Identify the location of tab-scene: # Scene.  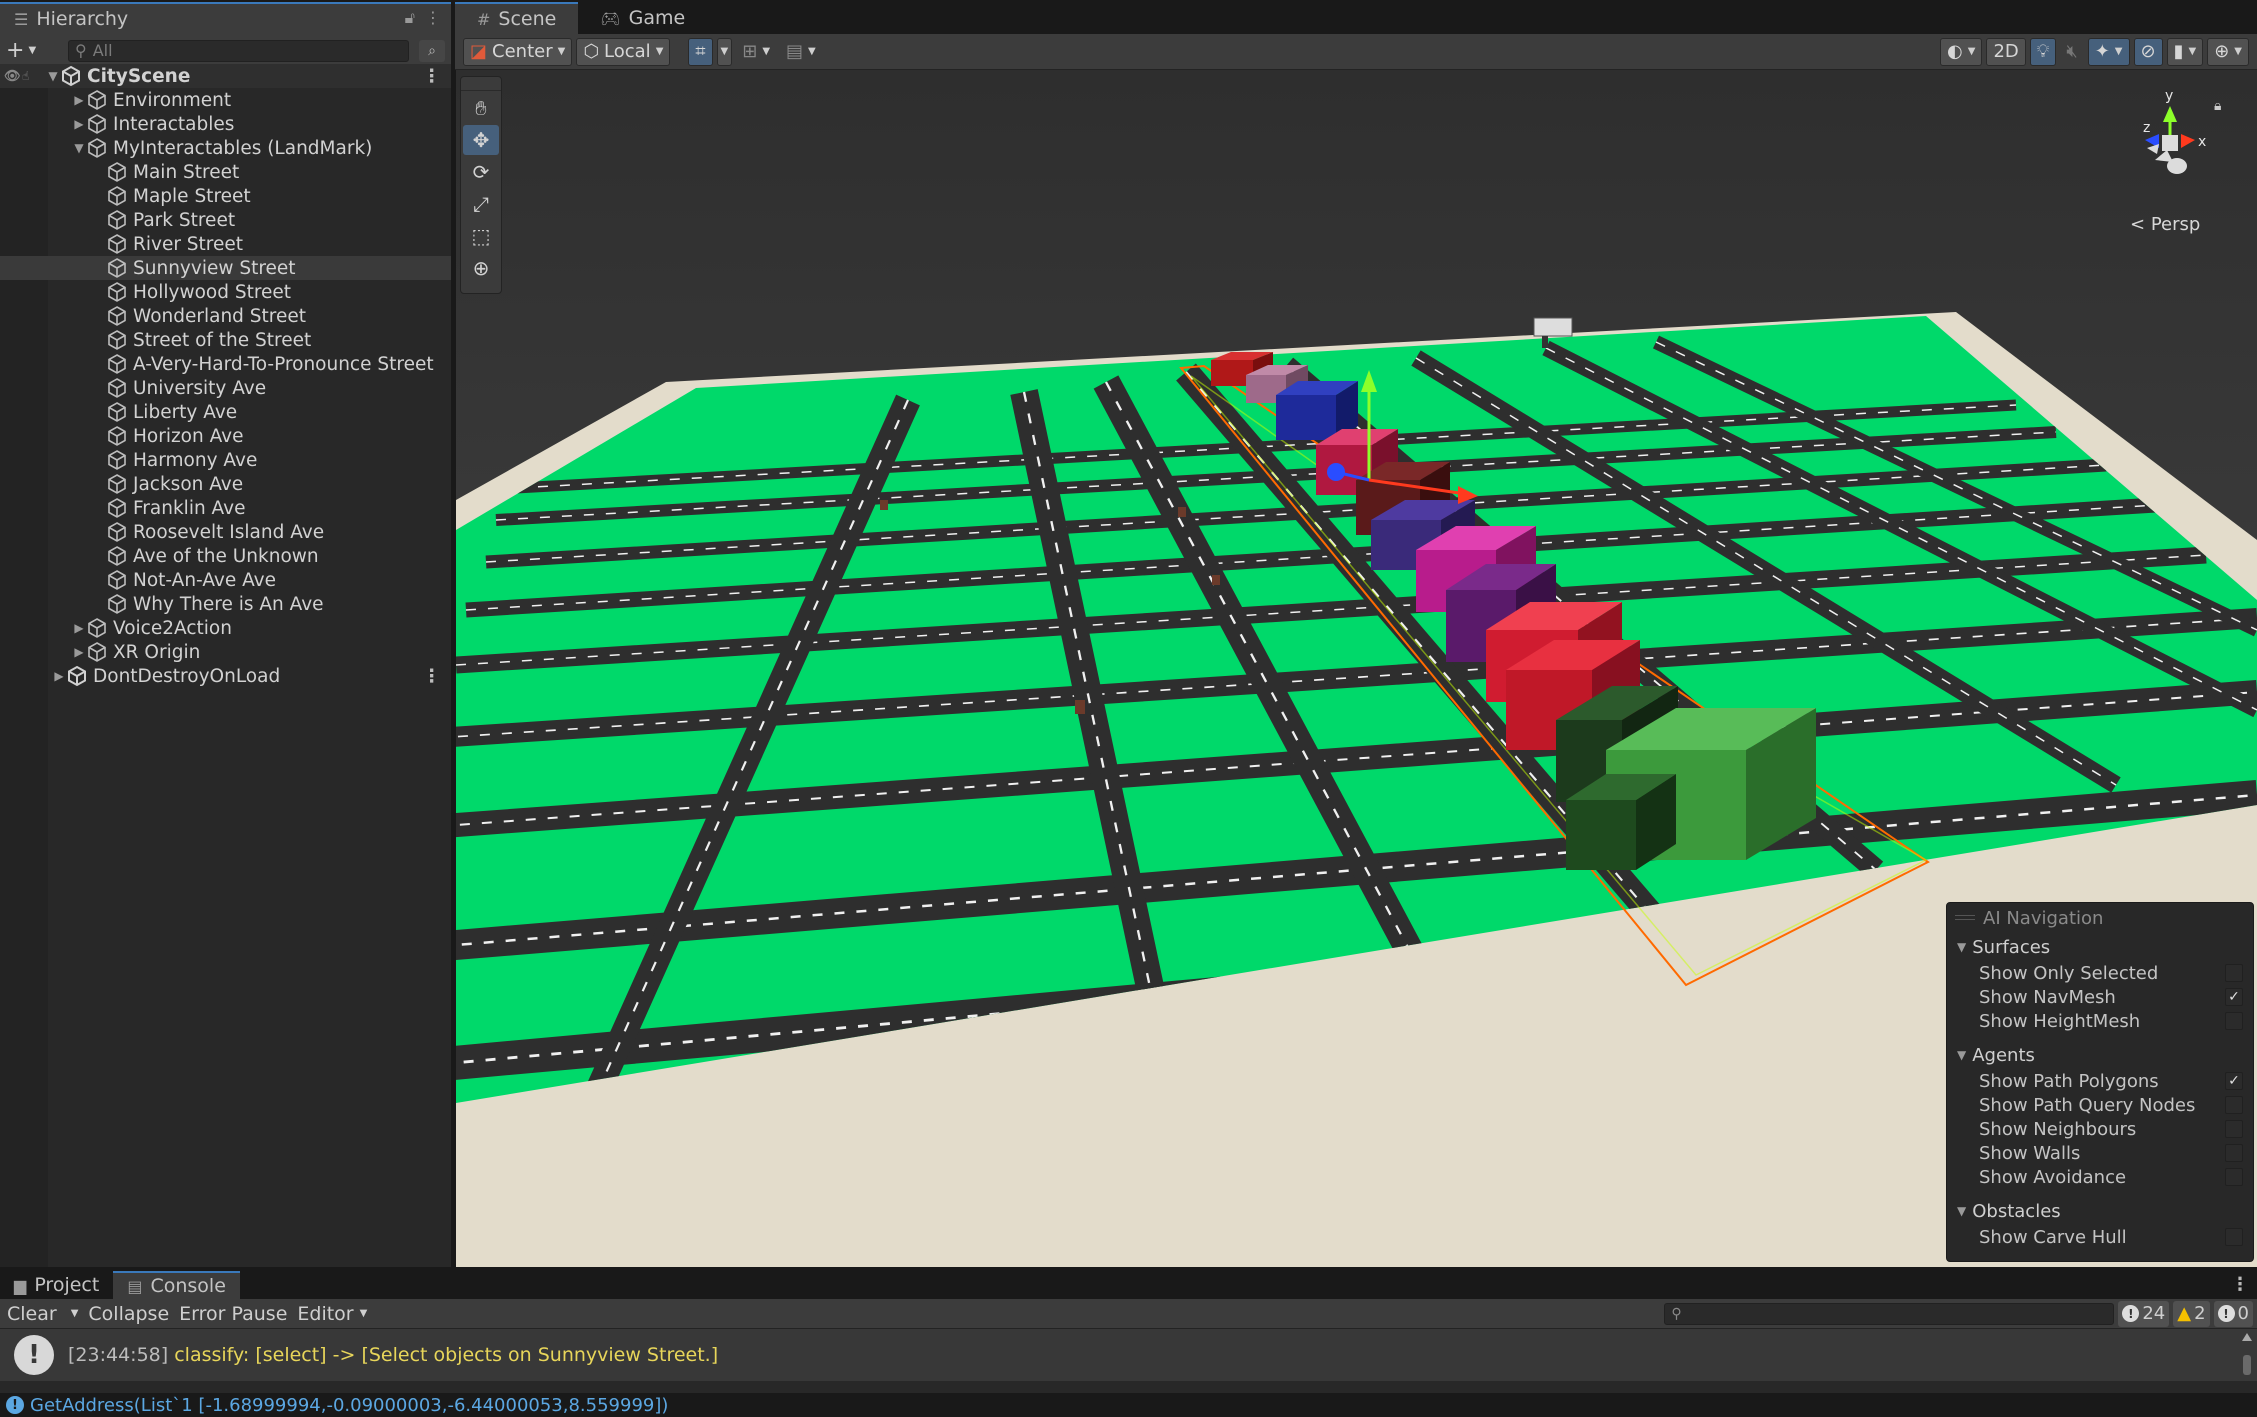
(517, 18).